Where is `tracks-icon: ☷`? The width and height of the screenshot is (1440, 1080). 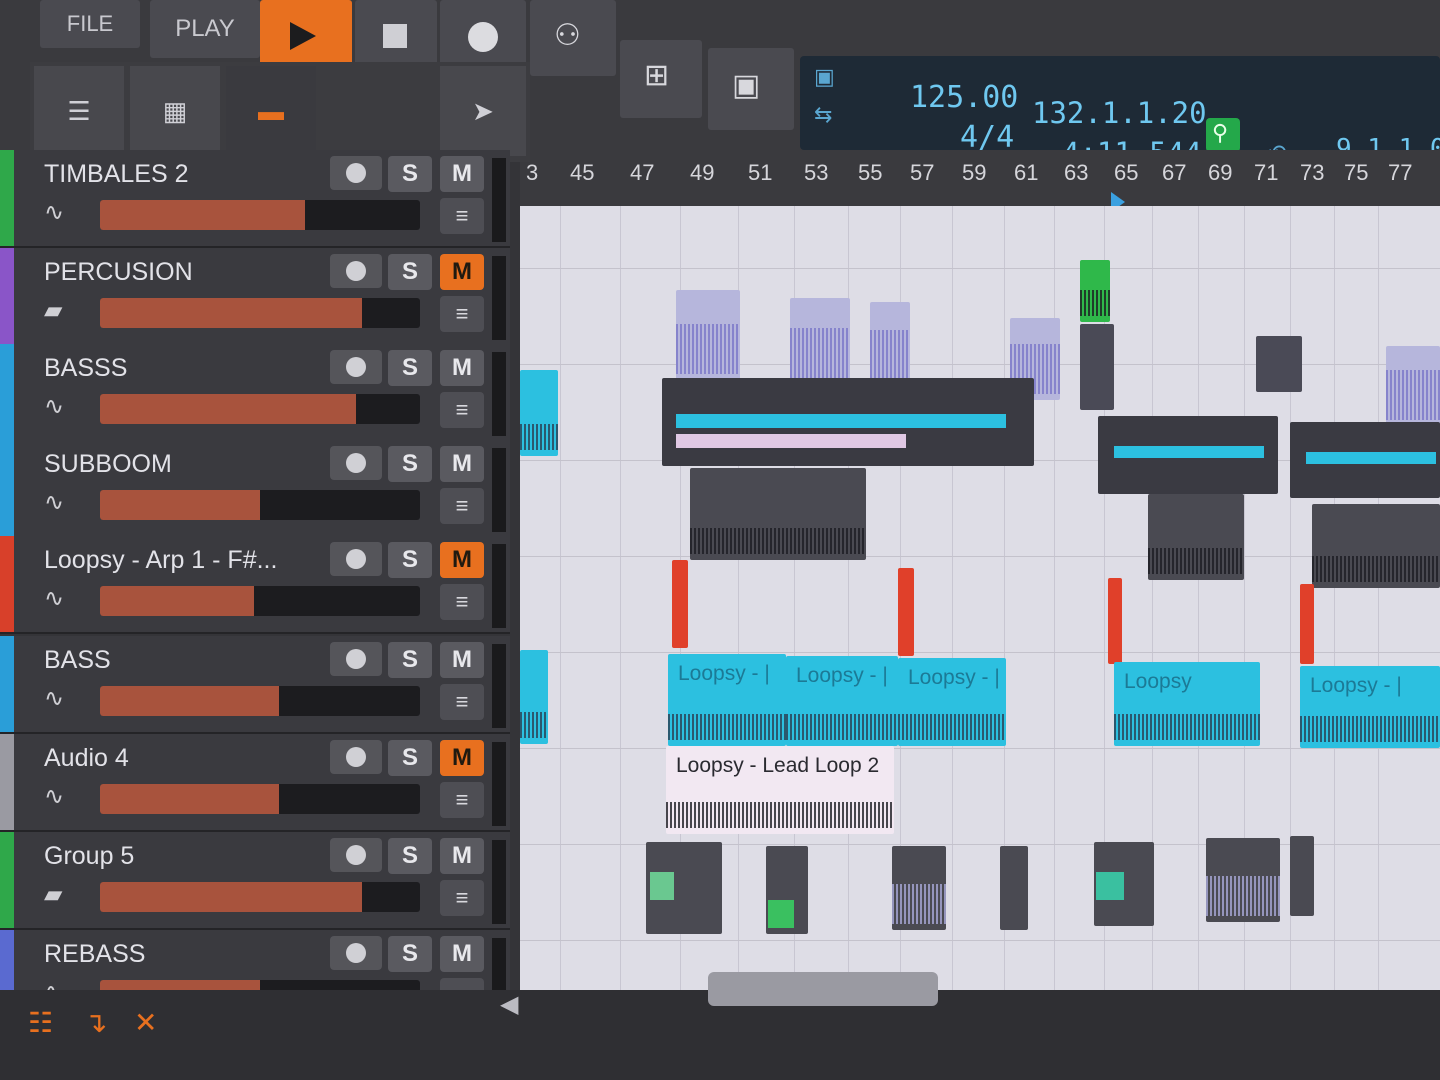
tracks-icon: ☷ is located at coordinates (40, 1022).